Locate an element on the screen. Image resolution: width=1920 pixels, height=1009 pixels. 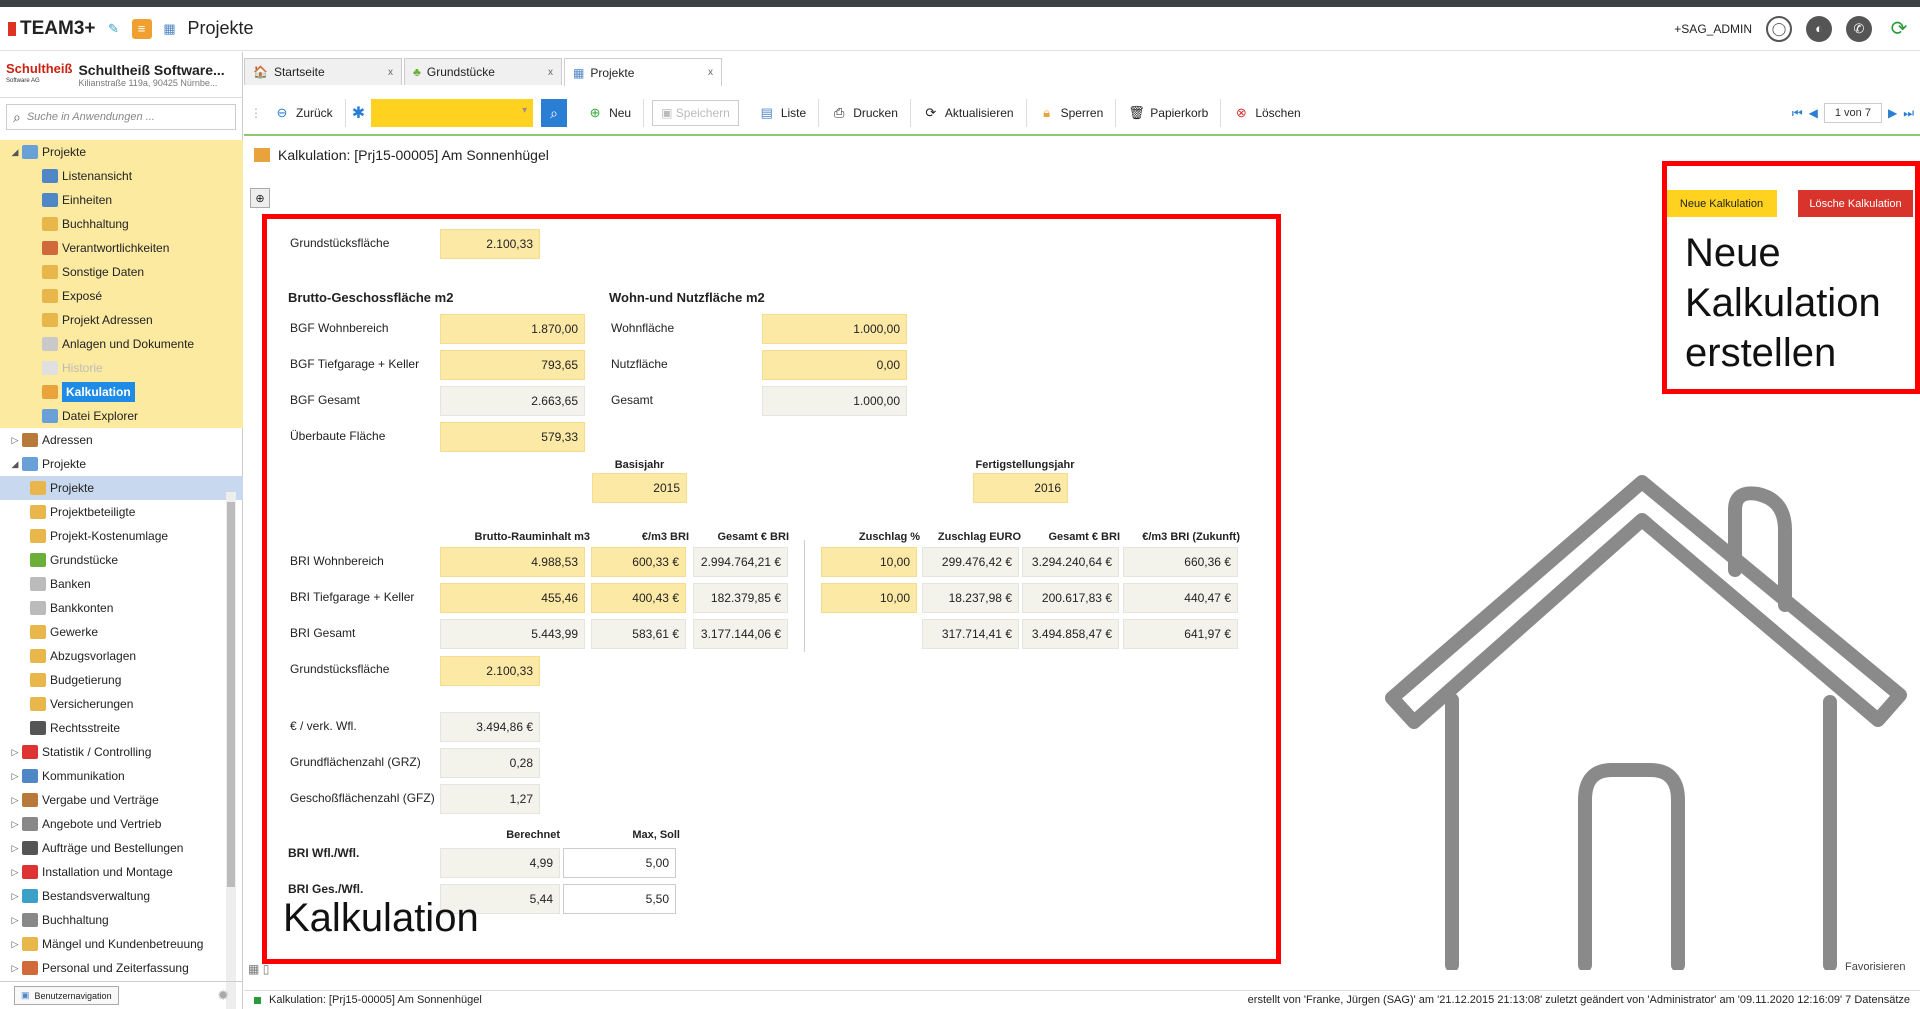
tree-item-label: Projekt Adressen is located at coordinates (107, 320).